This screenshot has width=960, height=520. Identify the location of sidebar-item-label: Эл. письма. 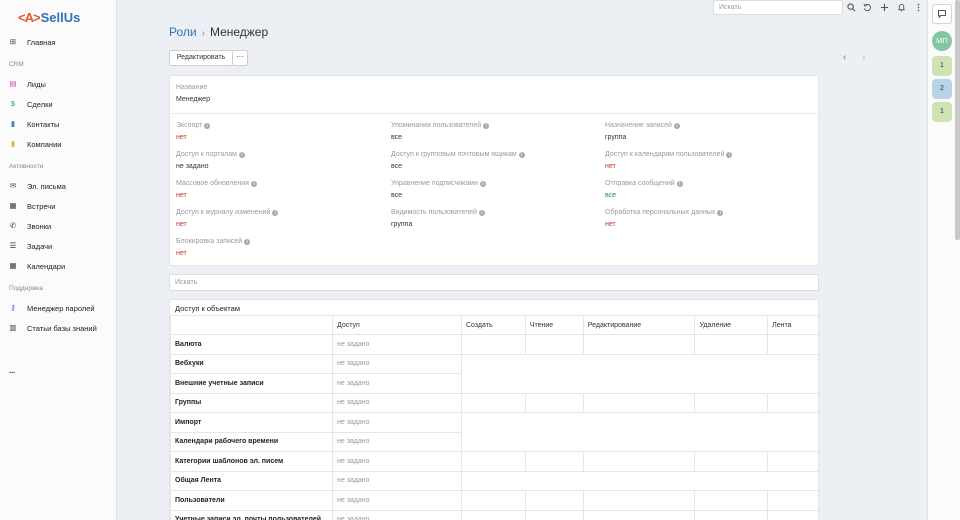
(46, 186).